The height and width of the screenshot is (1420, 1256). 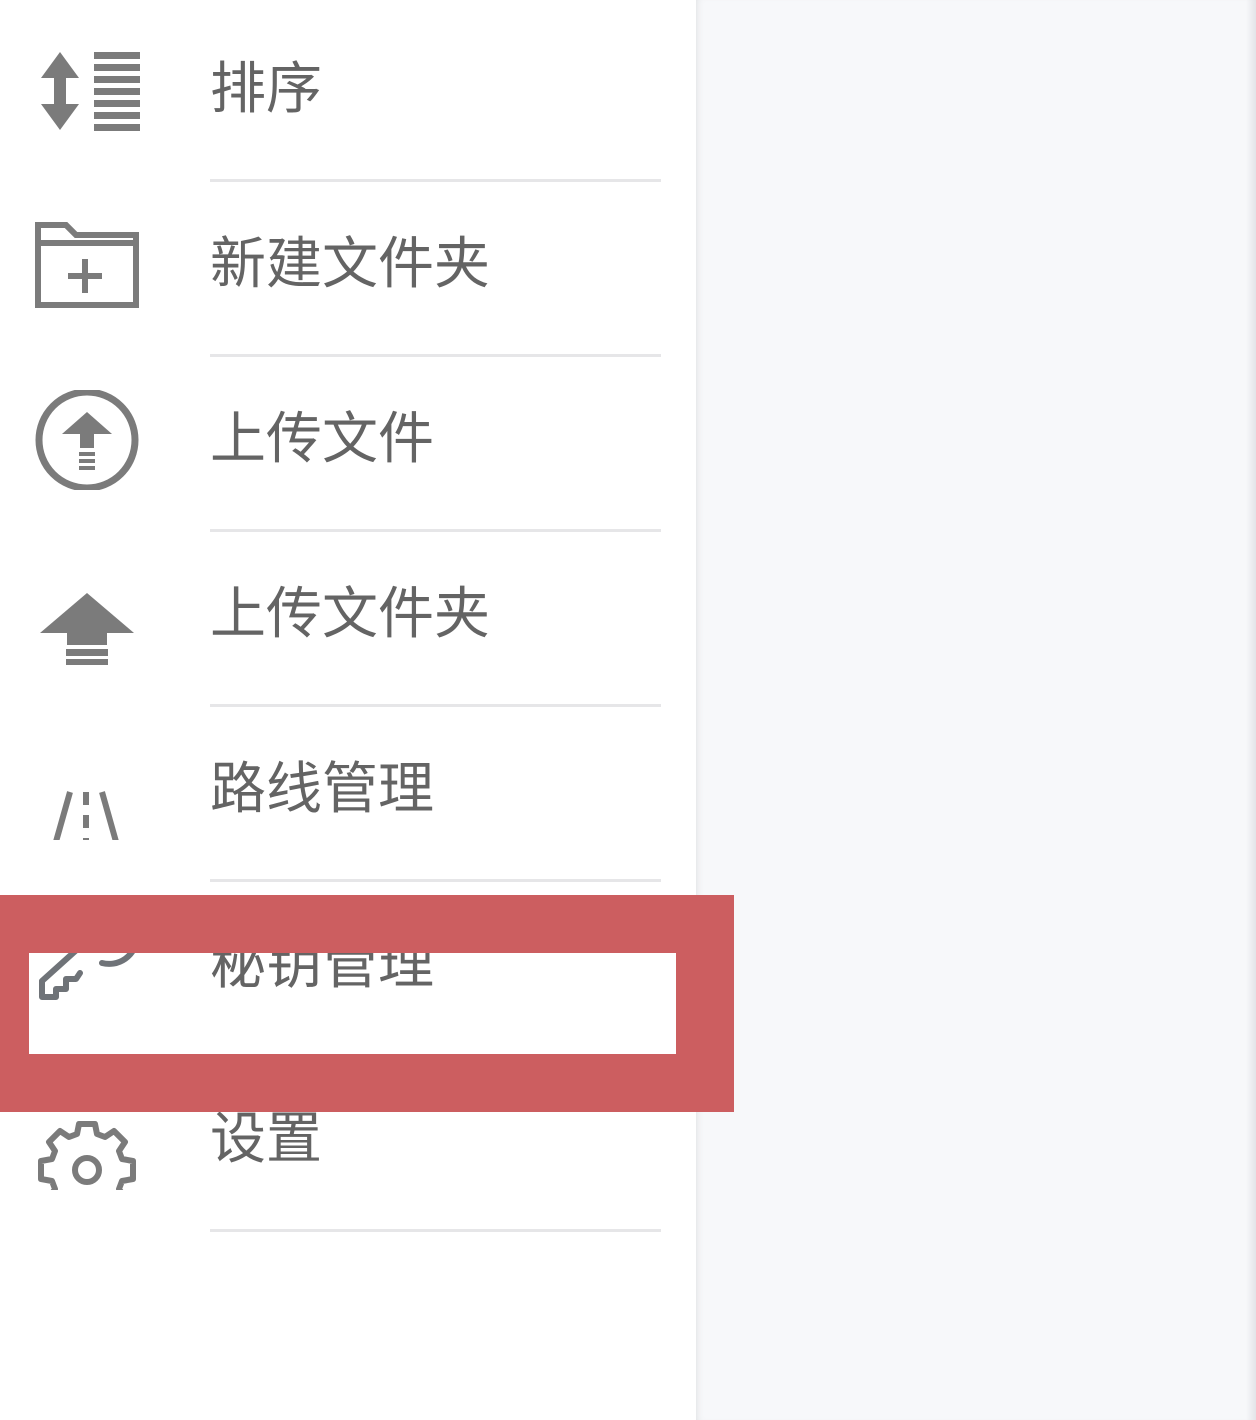 I want to click on divider, so click(x=435, y=1230).